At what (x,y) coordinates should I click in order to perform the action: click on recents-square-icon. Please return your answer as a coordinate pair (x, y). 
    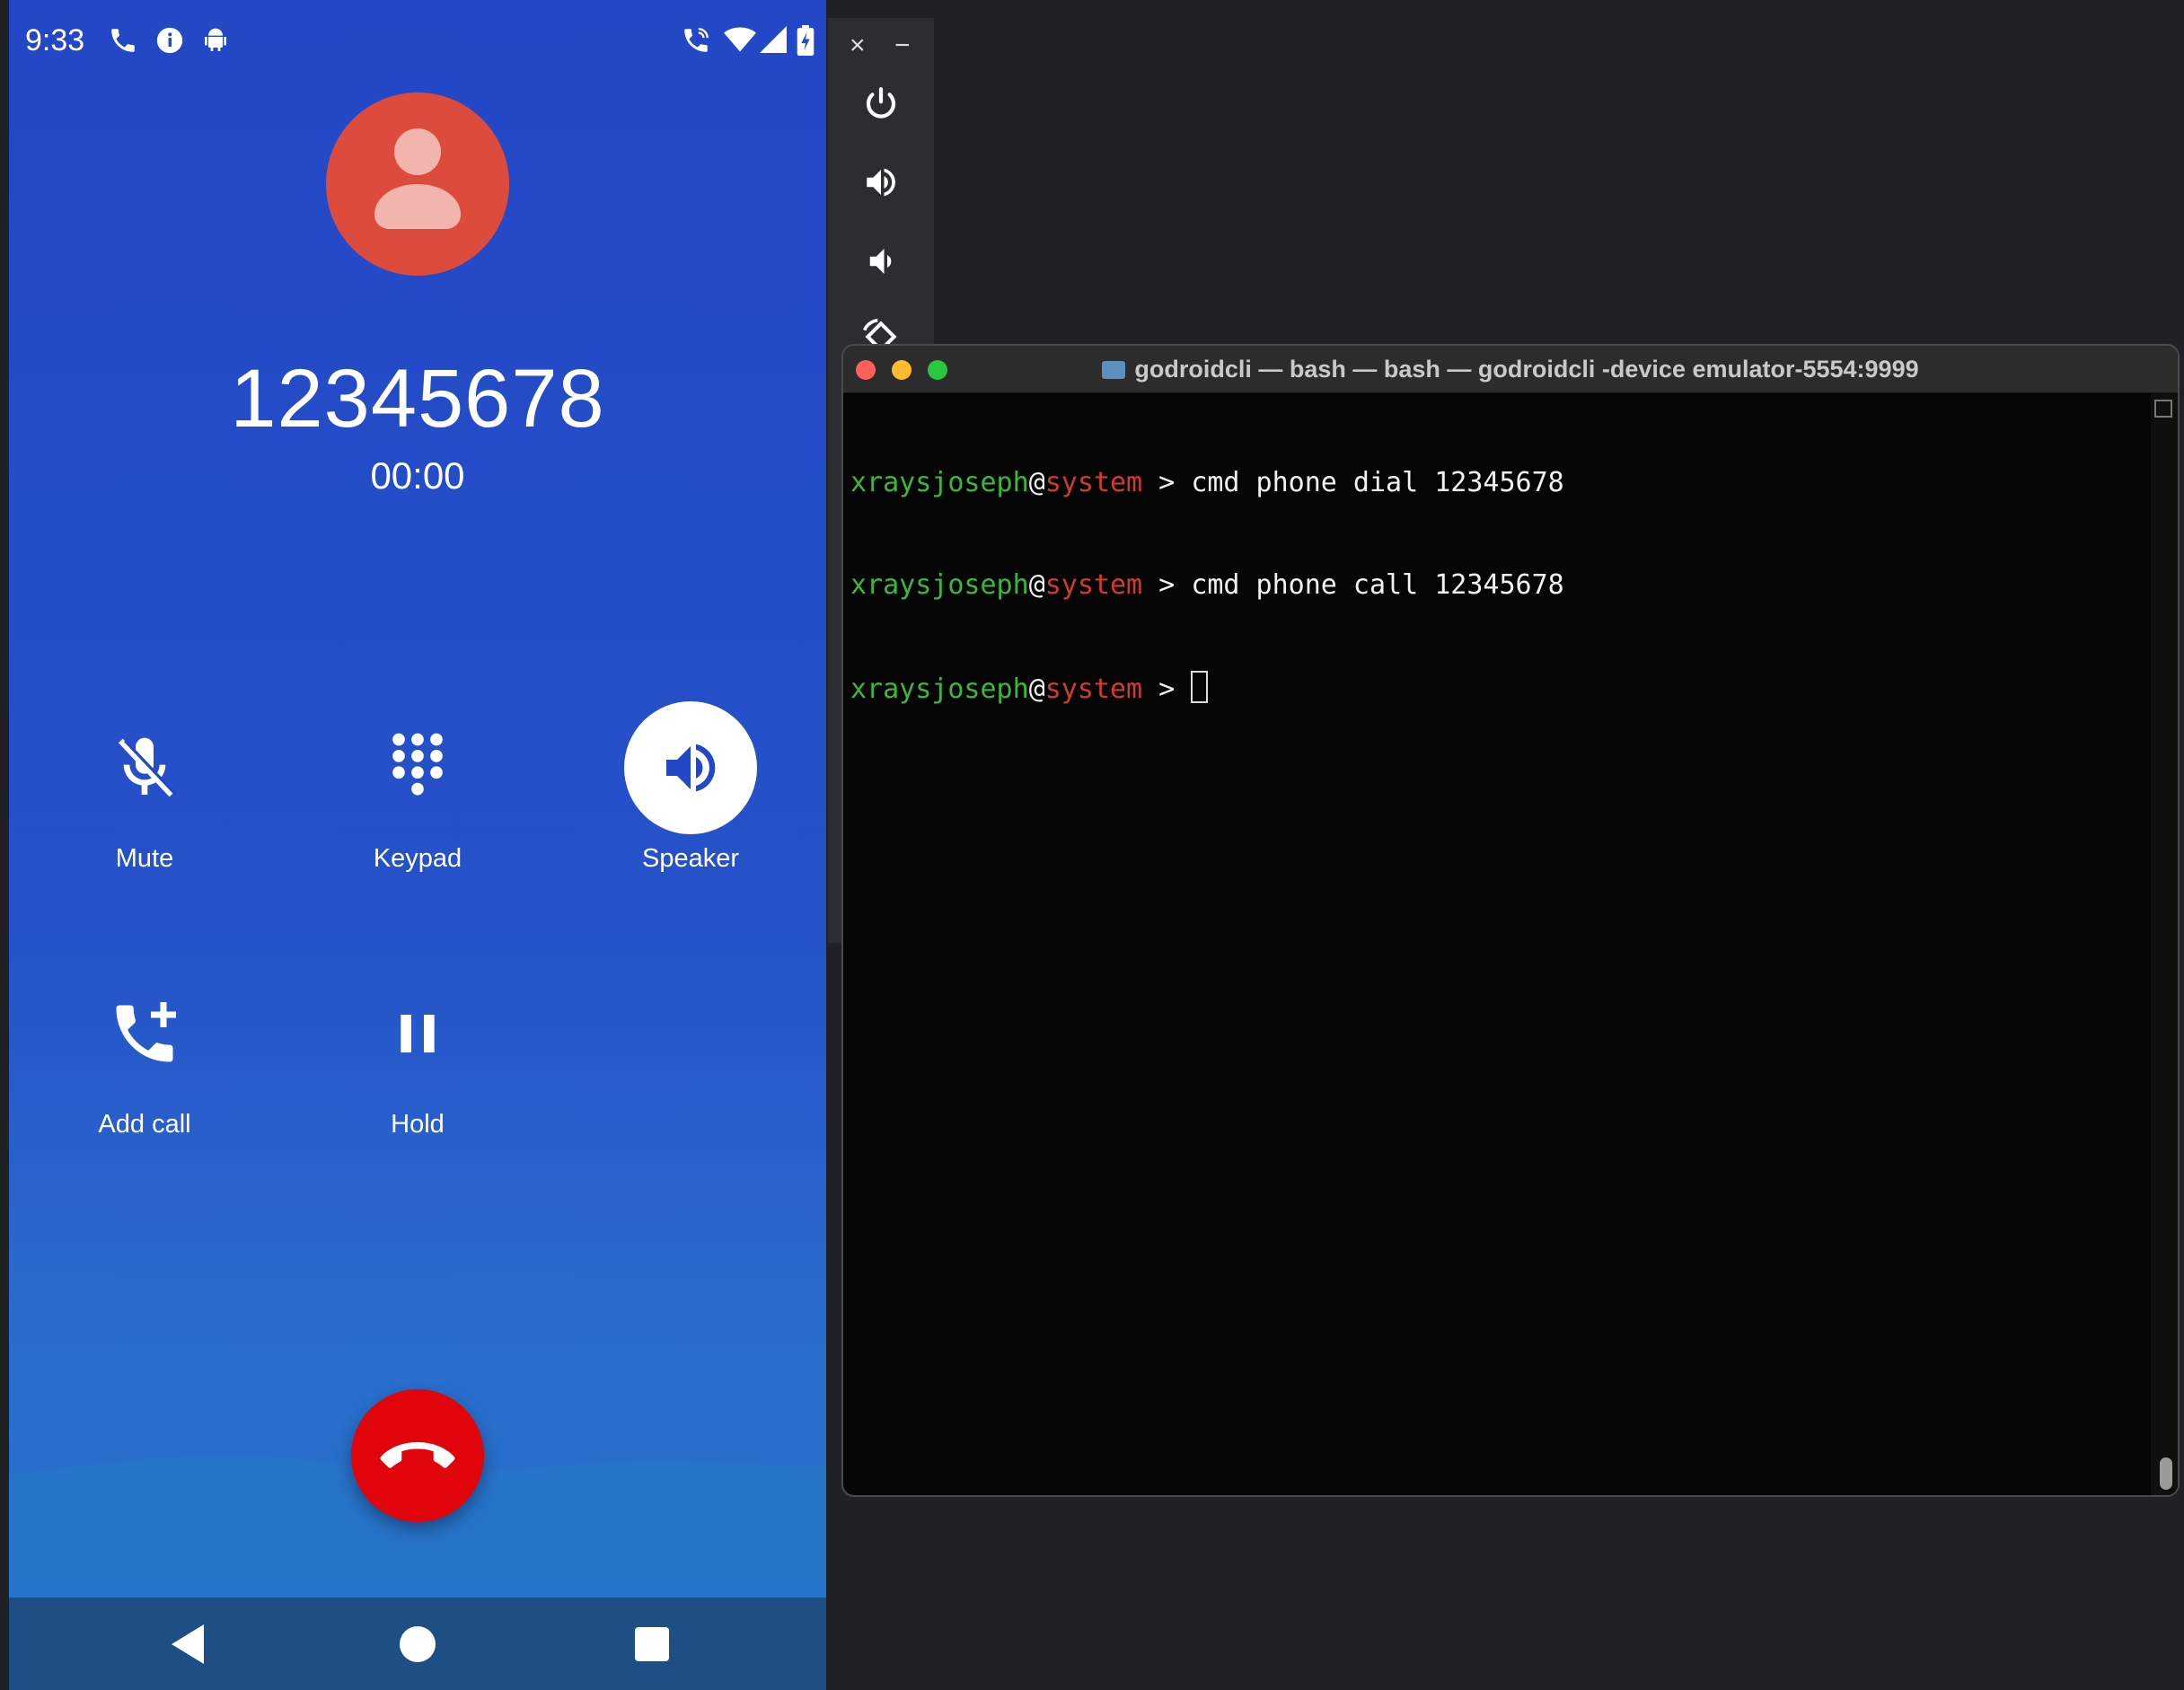
    Looking at the image, I should click on (652, 1643).